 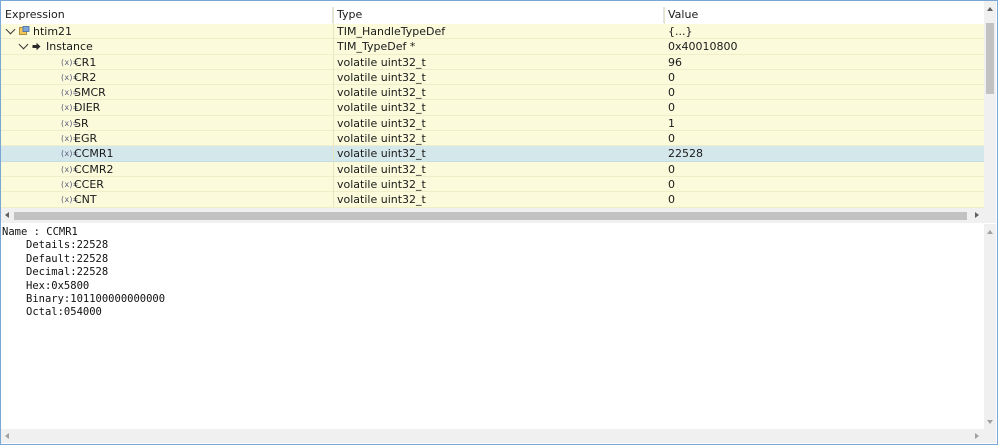 I want to click on expression-cell: (x)= CCMR1, so click(x=167, y=154).